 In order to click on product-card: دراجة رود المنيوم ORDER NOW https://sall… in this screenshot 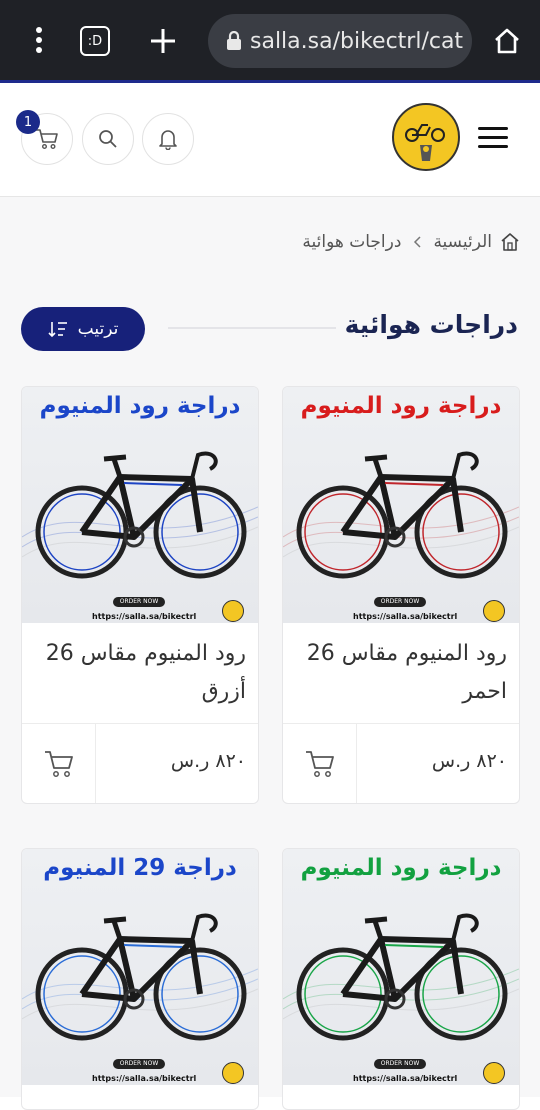, I will do `click(401, 979)`.